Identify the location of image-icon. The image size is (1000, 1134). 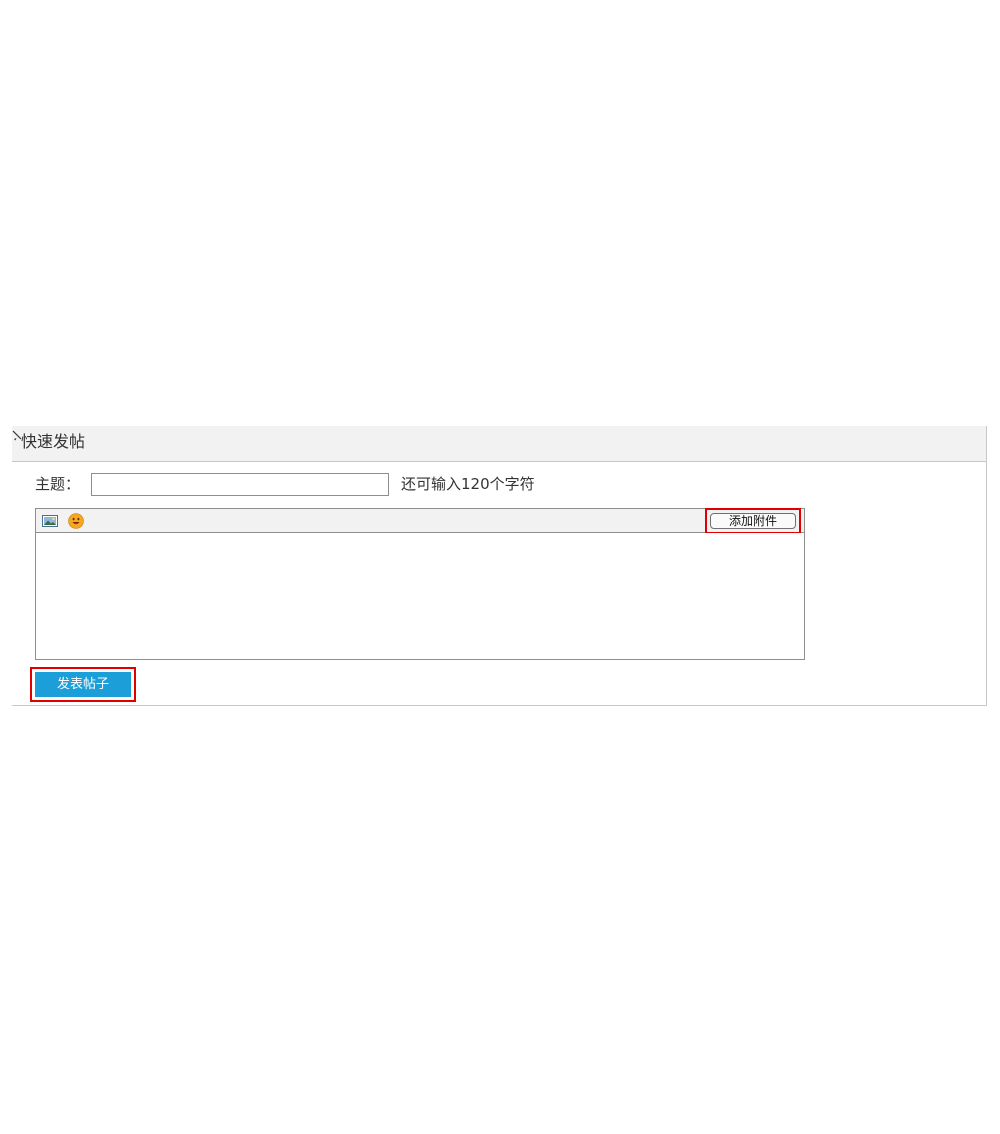
(50, 521).